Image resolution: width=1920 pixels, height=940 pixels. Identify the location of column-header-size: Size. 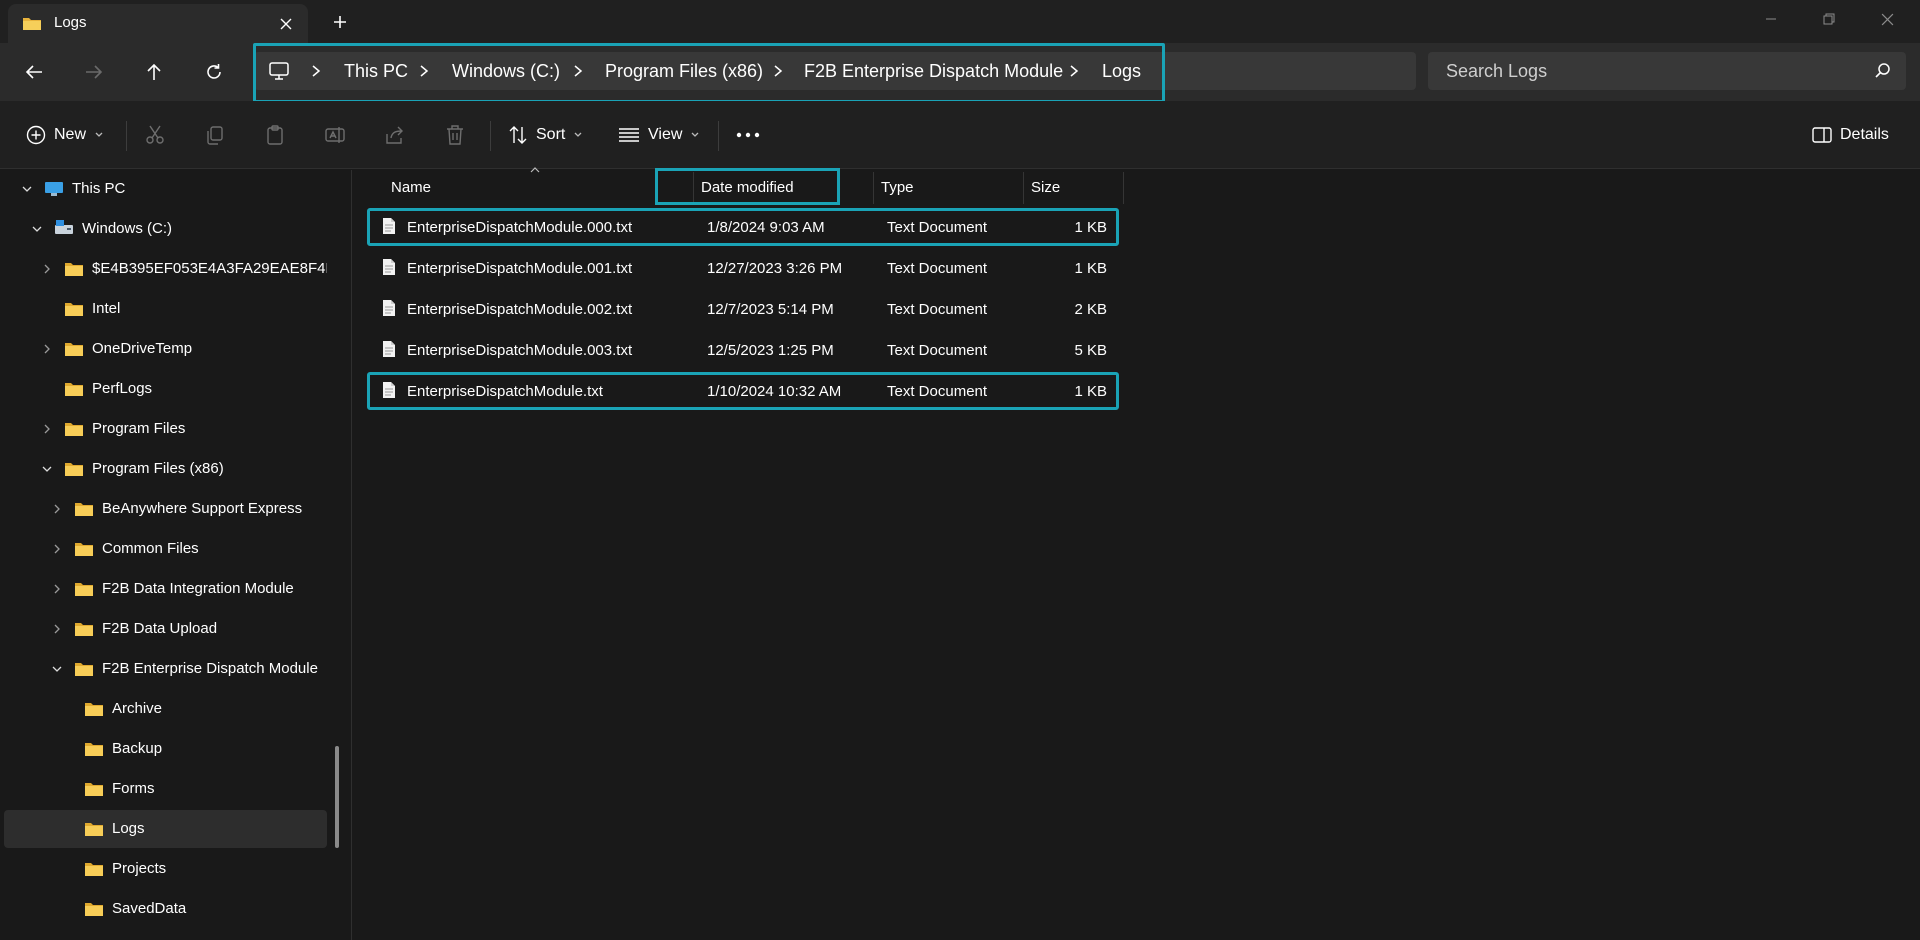
(1045, 187).